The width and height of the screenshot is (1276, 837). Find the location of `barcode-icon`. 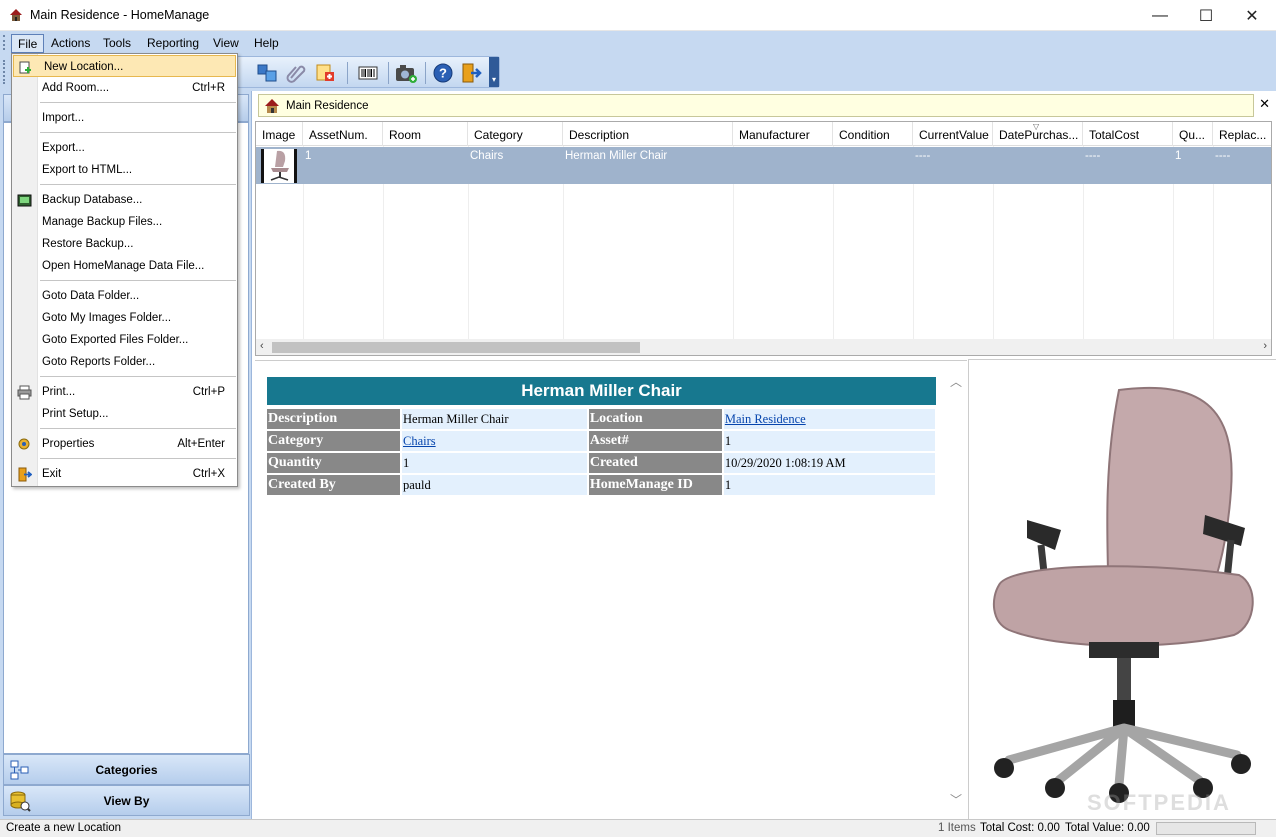

barcode-icon is located at coordinates (368, 73).